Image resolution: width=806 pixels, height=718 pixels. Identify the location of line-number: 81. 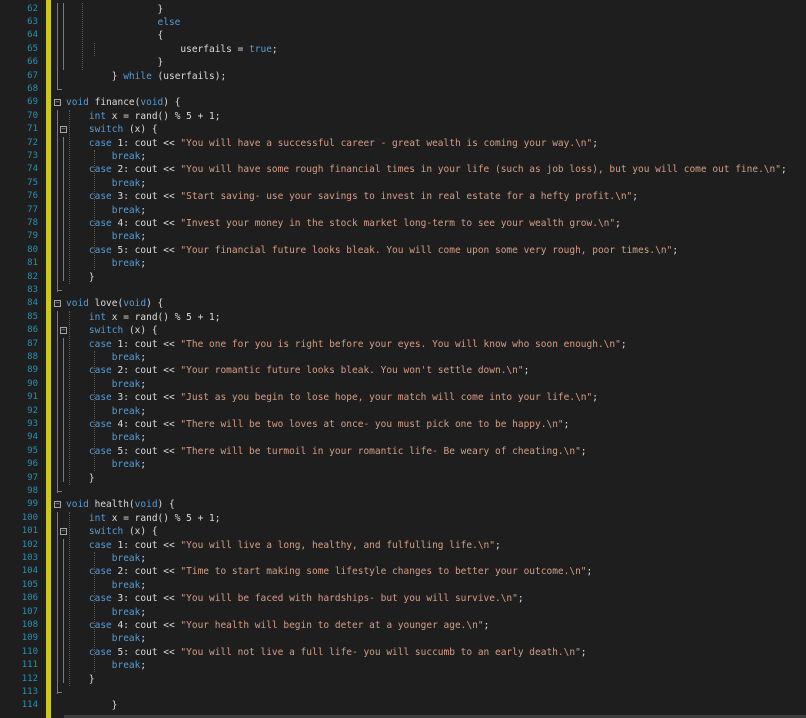
(32, 263).